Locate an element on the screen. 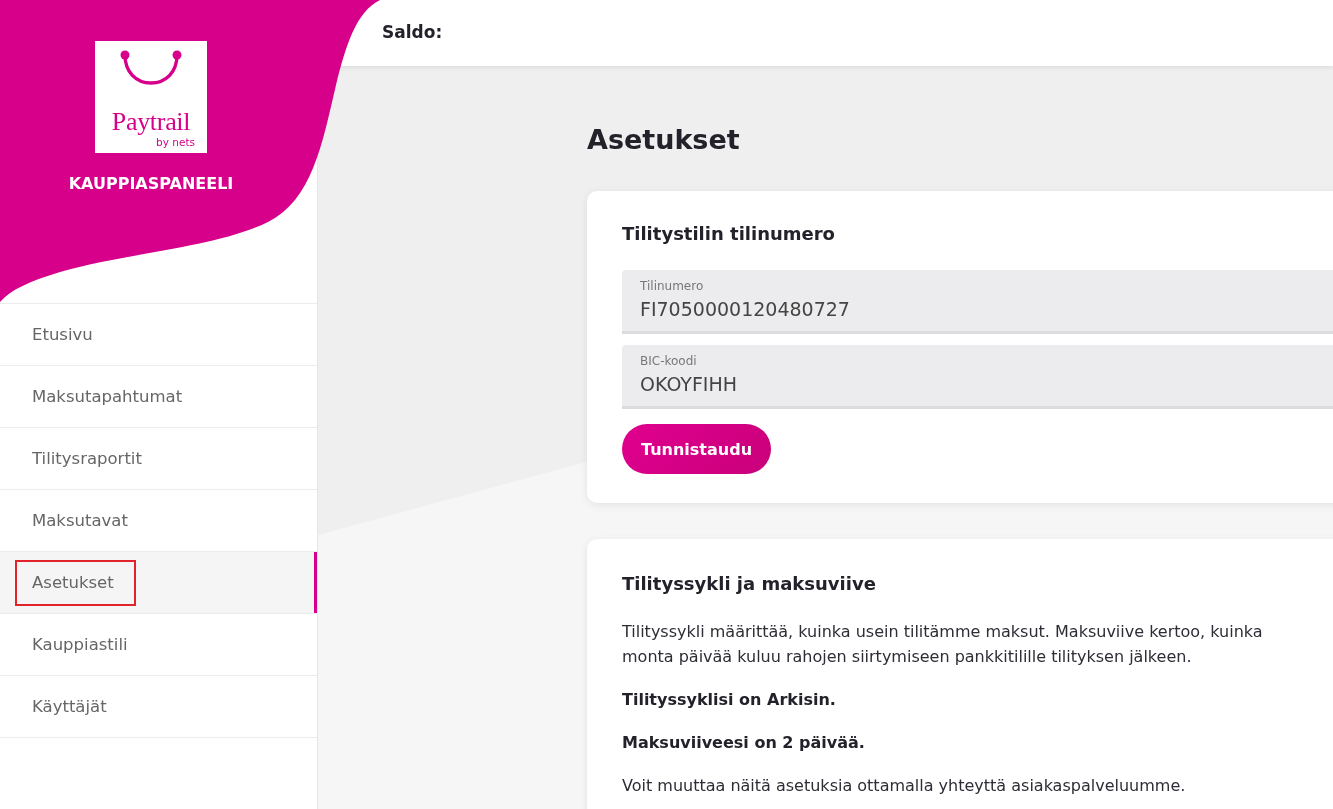 This screenshot has height=809, width=1333. input-field: Tilinumero FI7050000120480727 is located at coordinates (977, 302).